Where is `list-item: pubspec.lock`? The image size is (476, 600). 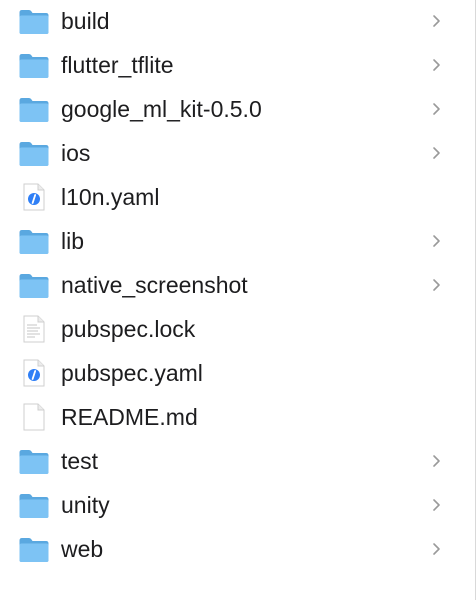
list-item: pubspec.lock is located at coordinates (237, 330).